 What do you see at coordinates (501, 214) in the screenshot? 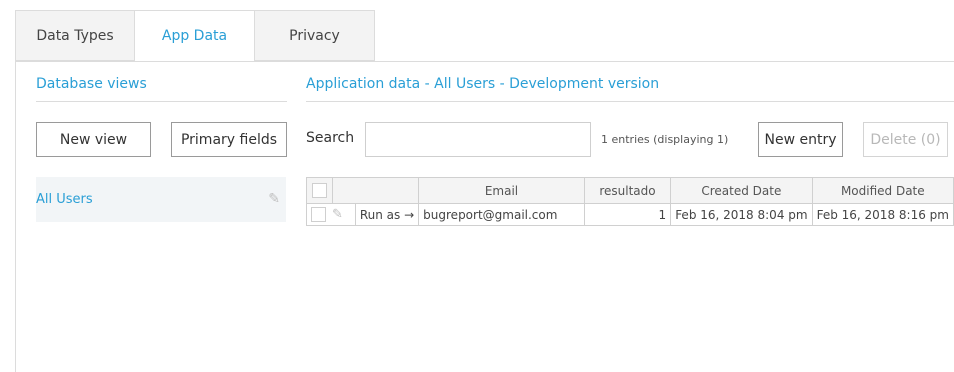
I see `cell-email: bugreport@gmail.com` at bounding box center [501, 214].